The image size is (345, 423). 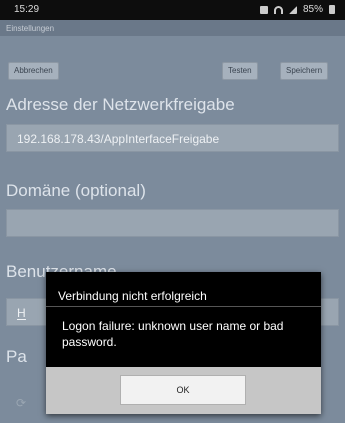 I want to click on app-title-bar: Einstellungen, so click(x=172, y=28).